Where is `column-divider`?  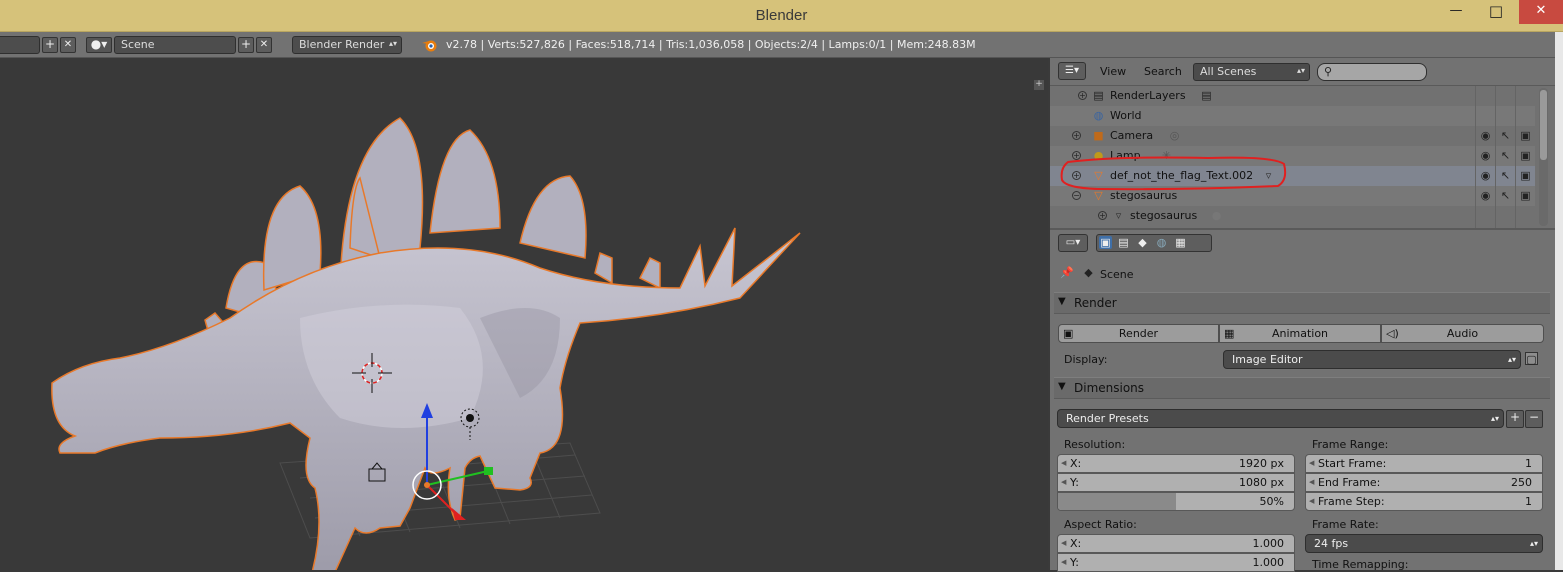 column-divider is located at coordinates (1475, 157).